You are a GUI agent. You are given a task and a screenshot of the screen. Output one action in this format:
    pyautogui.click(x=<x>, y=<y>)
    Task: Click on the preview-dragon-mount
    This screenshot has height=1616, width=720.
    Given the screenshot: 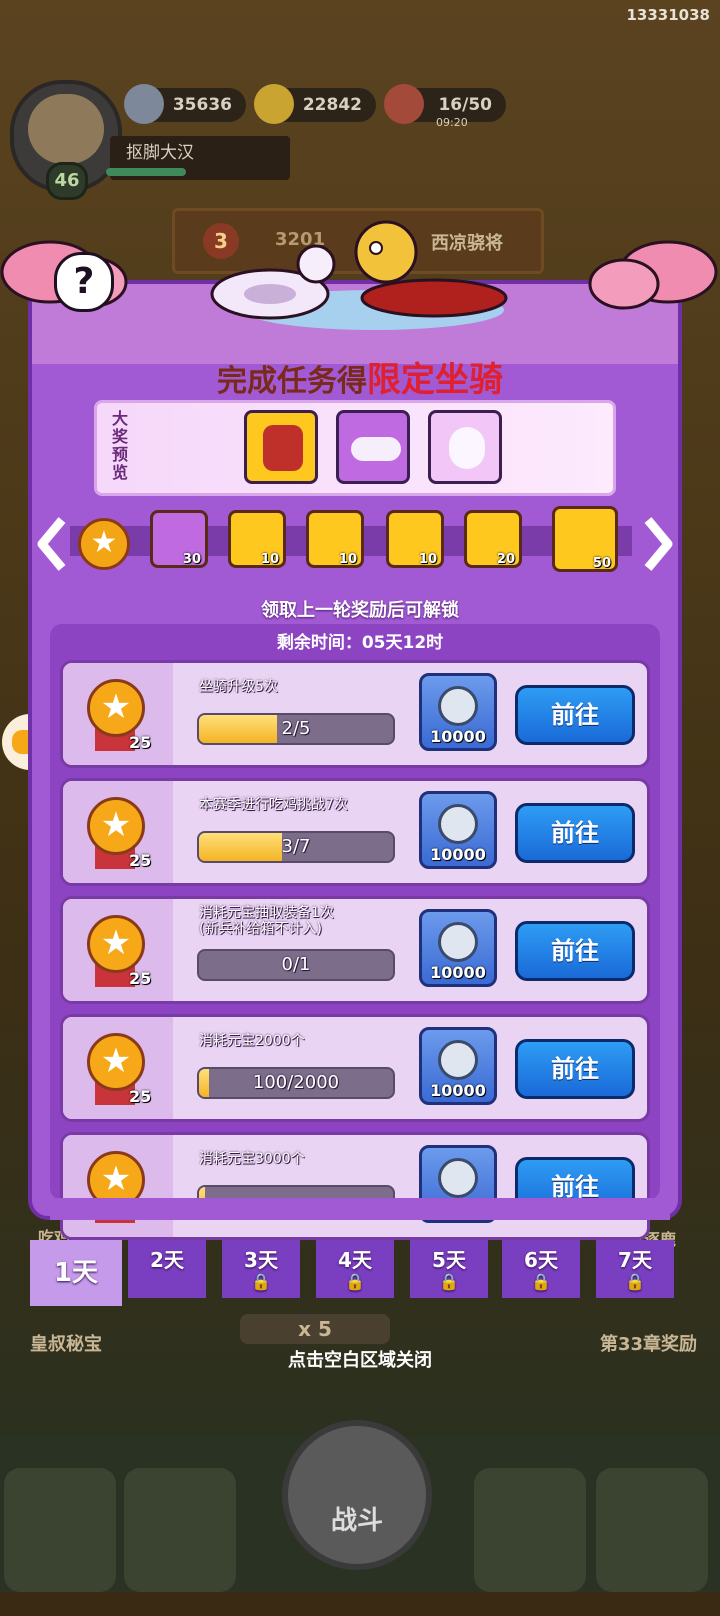 What is the action you would take?
    pyautogui.click(x=281, y=447)
    